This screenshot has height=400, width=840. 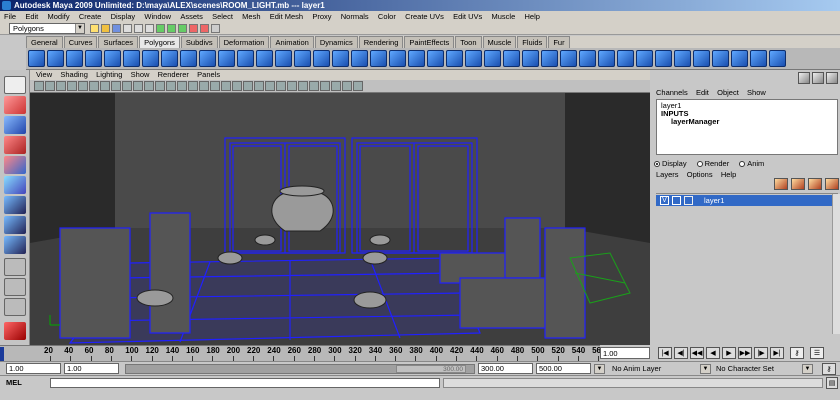 What do you see at coordinates (15, 331) in the screenshot?
I see `outliner-layout-icon` at bounding box center [15, 331].